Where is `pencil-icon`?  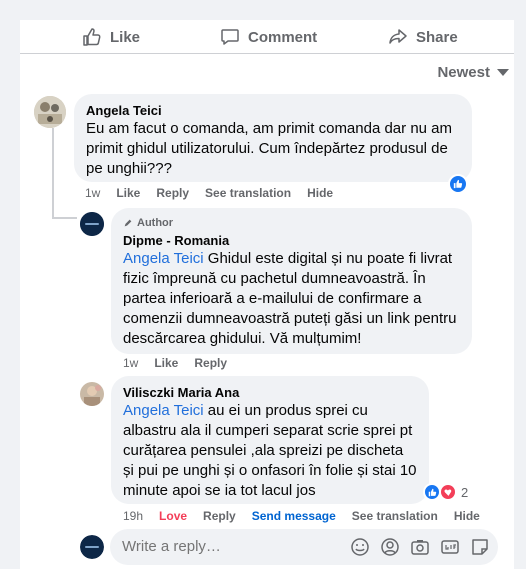
pencil-icon is located at coordinates (128, 223).